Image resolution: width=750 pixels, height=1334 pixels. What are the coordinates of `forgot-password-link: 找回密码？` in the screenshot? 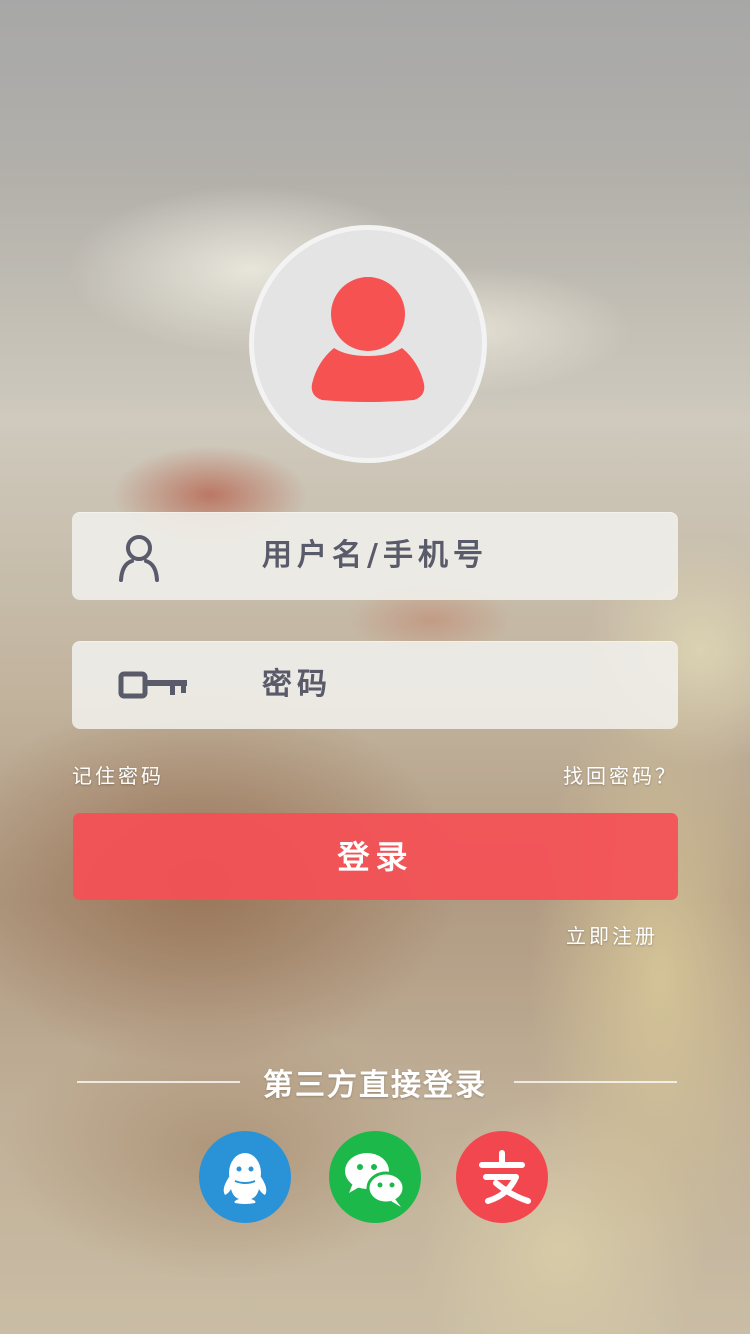 It's located at (620, 774).